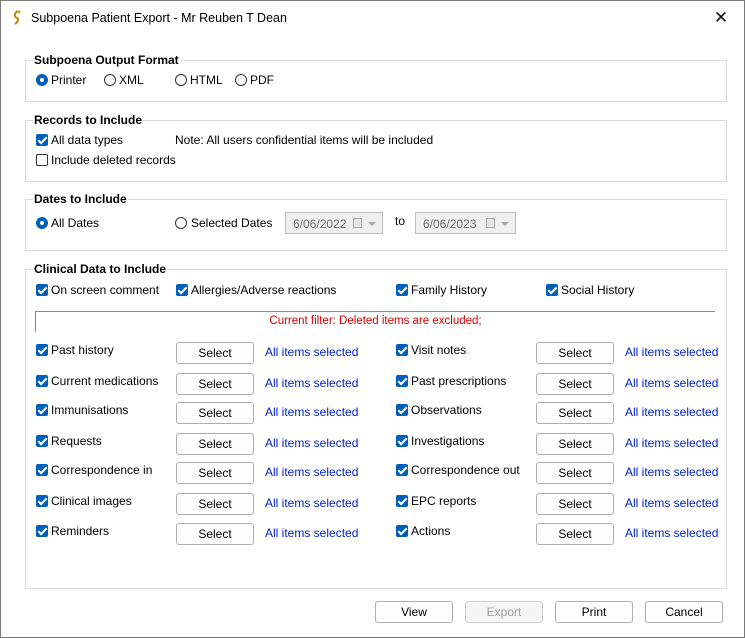 The width and height of the screenshot is (745, 638). I want to click on to-date-picker: 6/06/2023, so click(465, 223).